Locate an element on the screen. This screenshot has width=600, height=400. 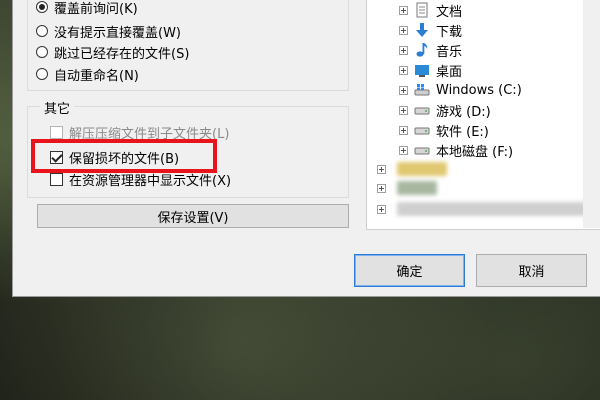
ok-label: 确定 is located at coordinates (409, 272).